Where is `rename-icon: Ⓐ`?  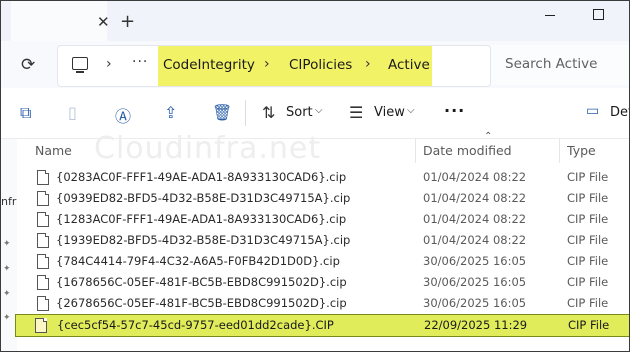
rename-icon: Ⓐ is located at coordinates (123, 115).